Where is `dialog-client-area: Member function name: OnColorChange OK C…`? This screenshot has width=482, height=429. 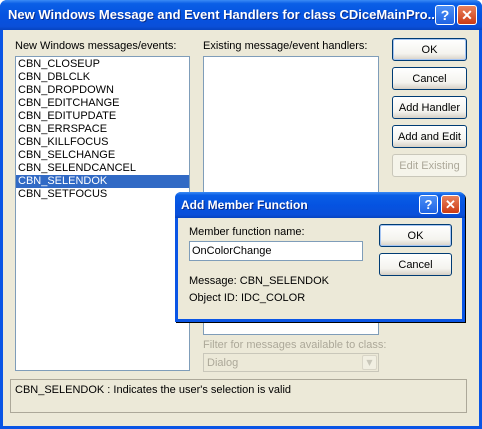
dialog-client-area: Member function name: OnColorChange OK C… is located at coordinates (320, 268).